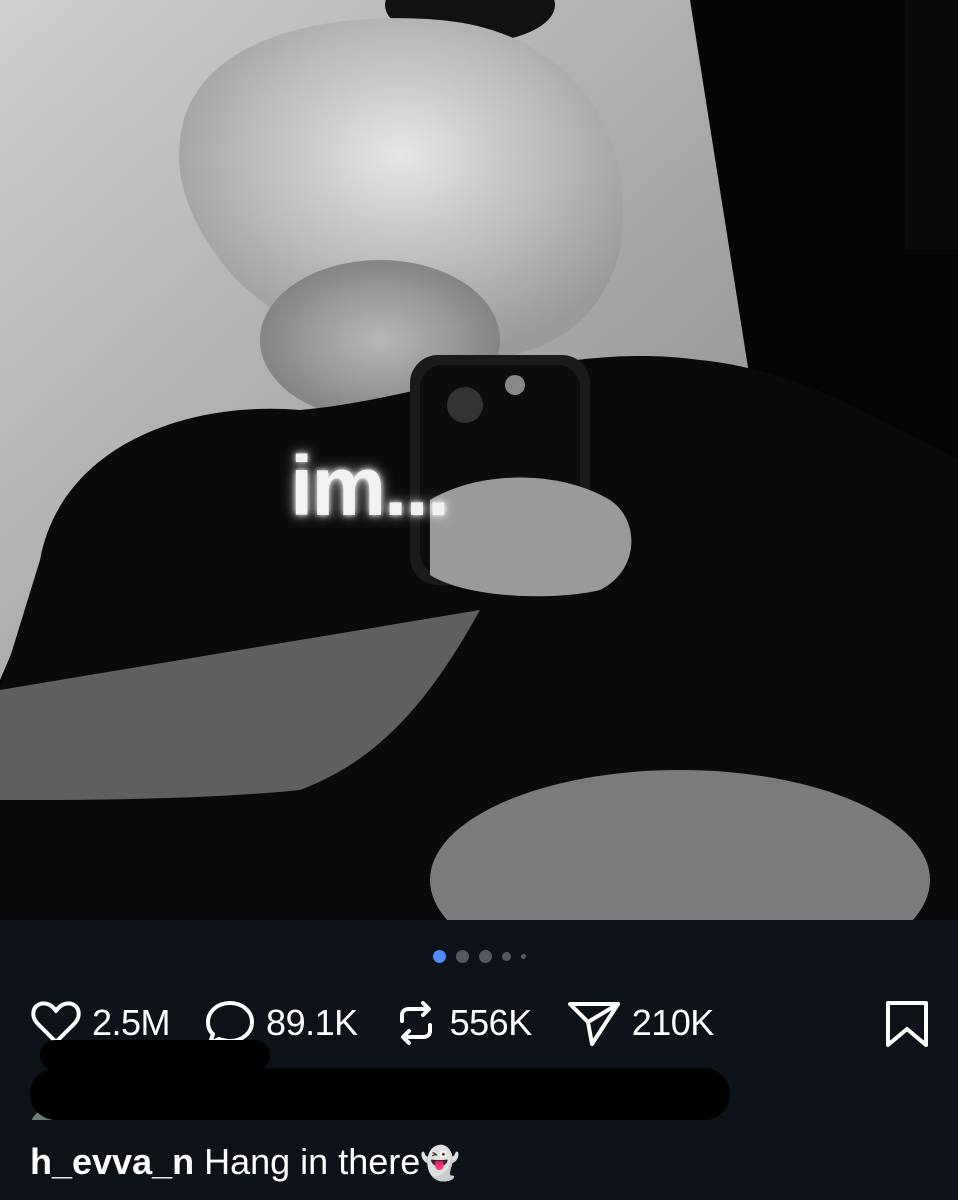 The height and width of the screenshot is (1200, 958). Describe the element at coordinates (112, 1161) in the screenshot. I see `caption-username: h_evva_n` at that location.